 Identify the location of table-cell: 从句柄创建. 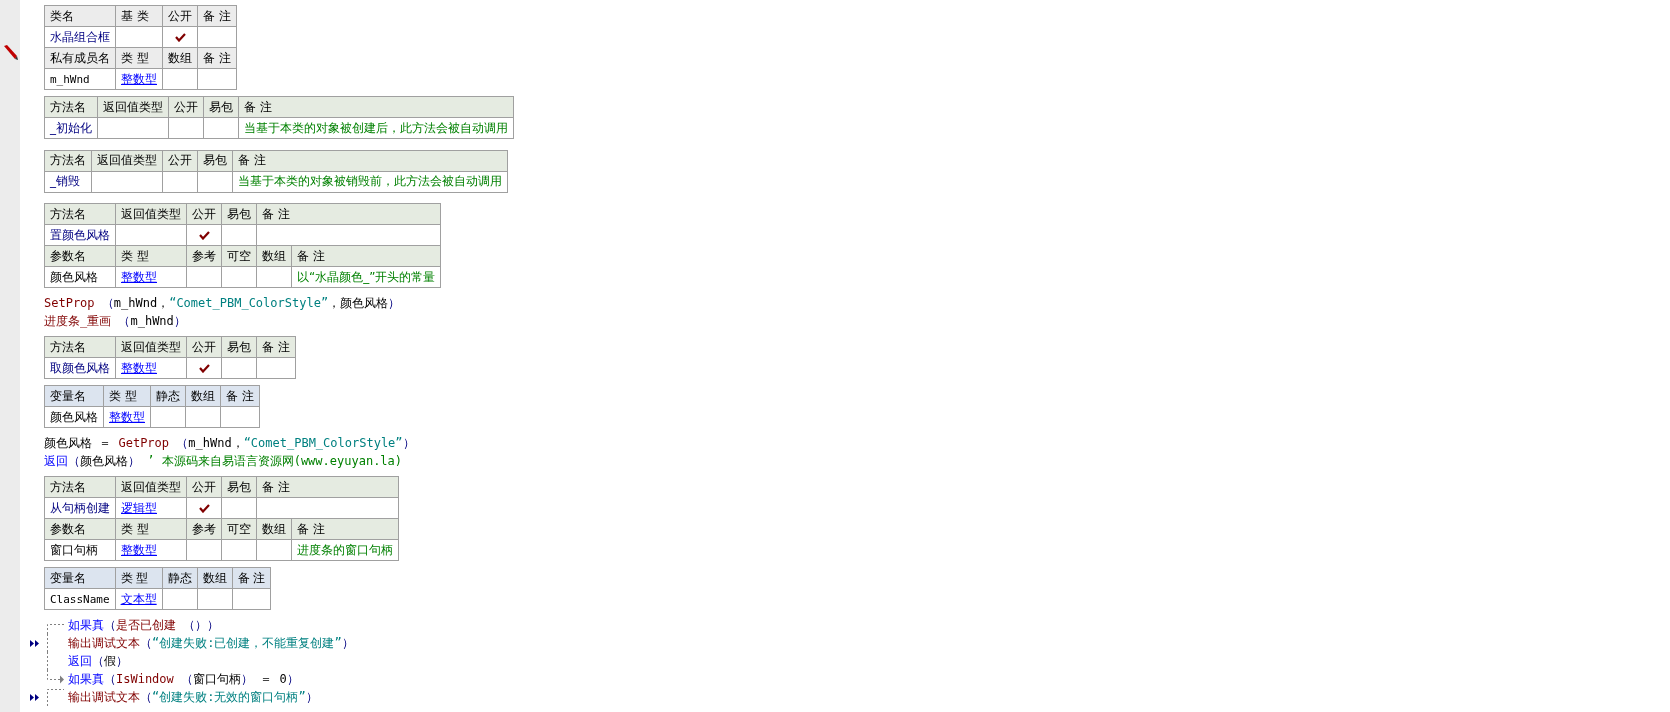
(80, 508).